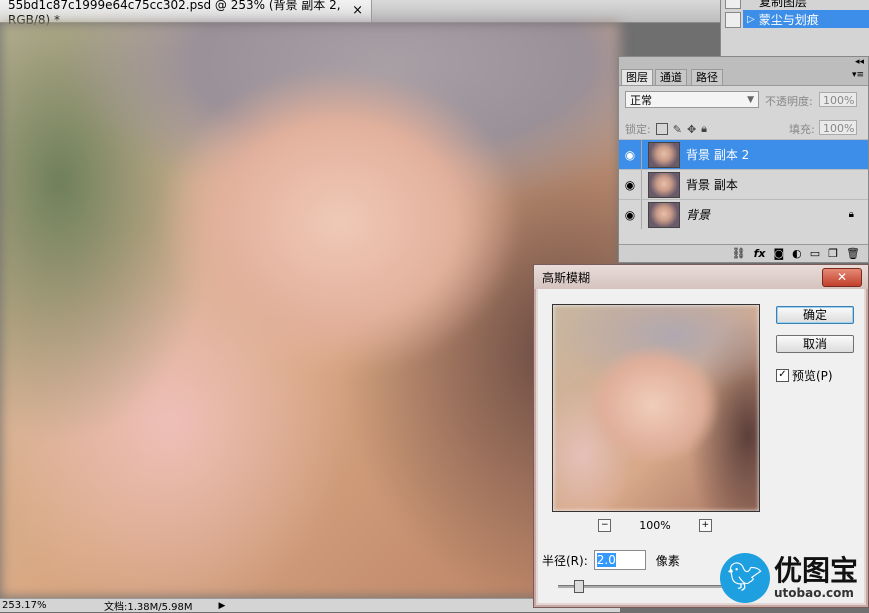  I want to click on radius-unit: 像素, so click(667, 560).